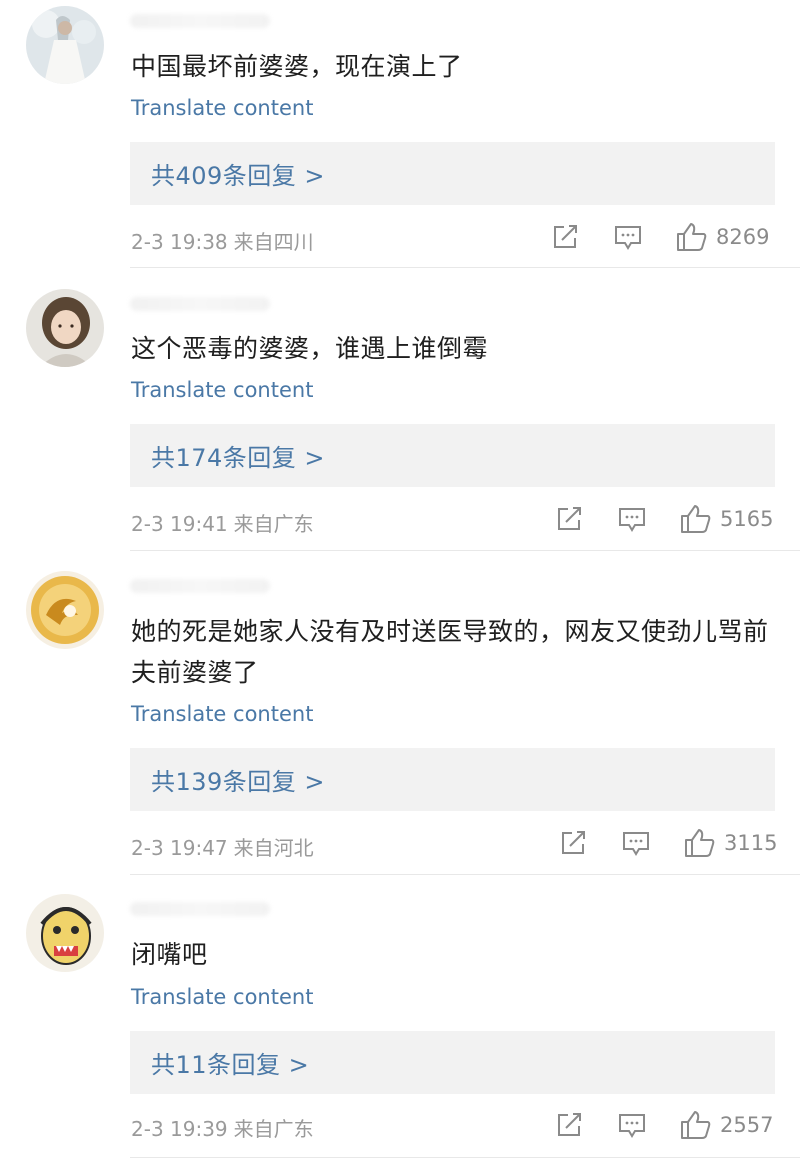  I want to click on replies-button: 共409条回复 >, so click(452, 173).